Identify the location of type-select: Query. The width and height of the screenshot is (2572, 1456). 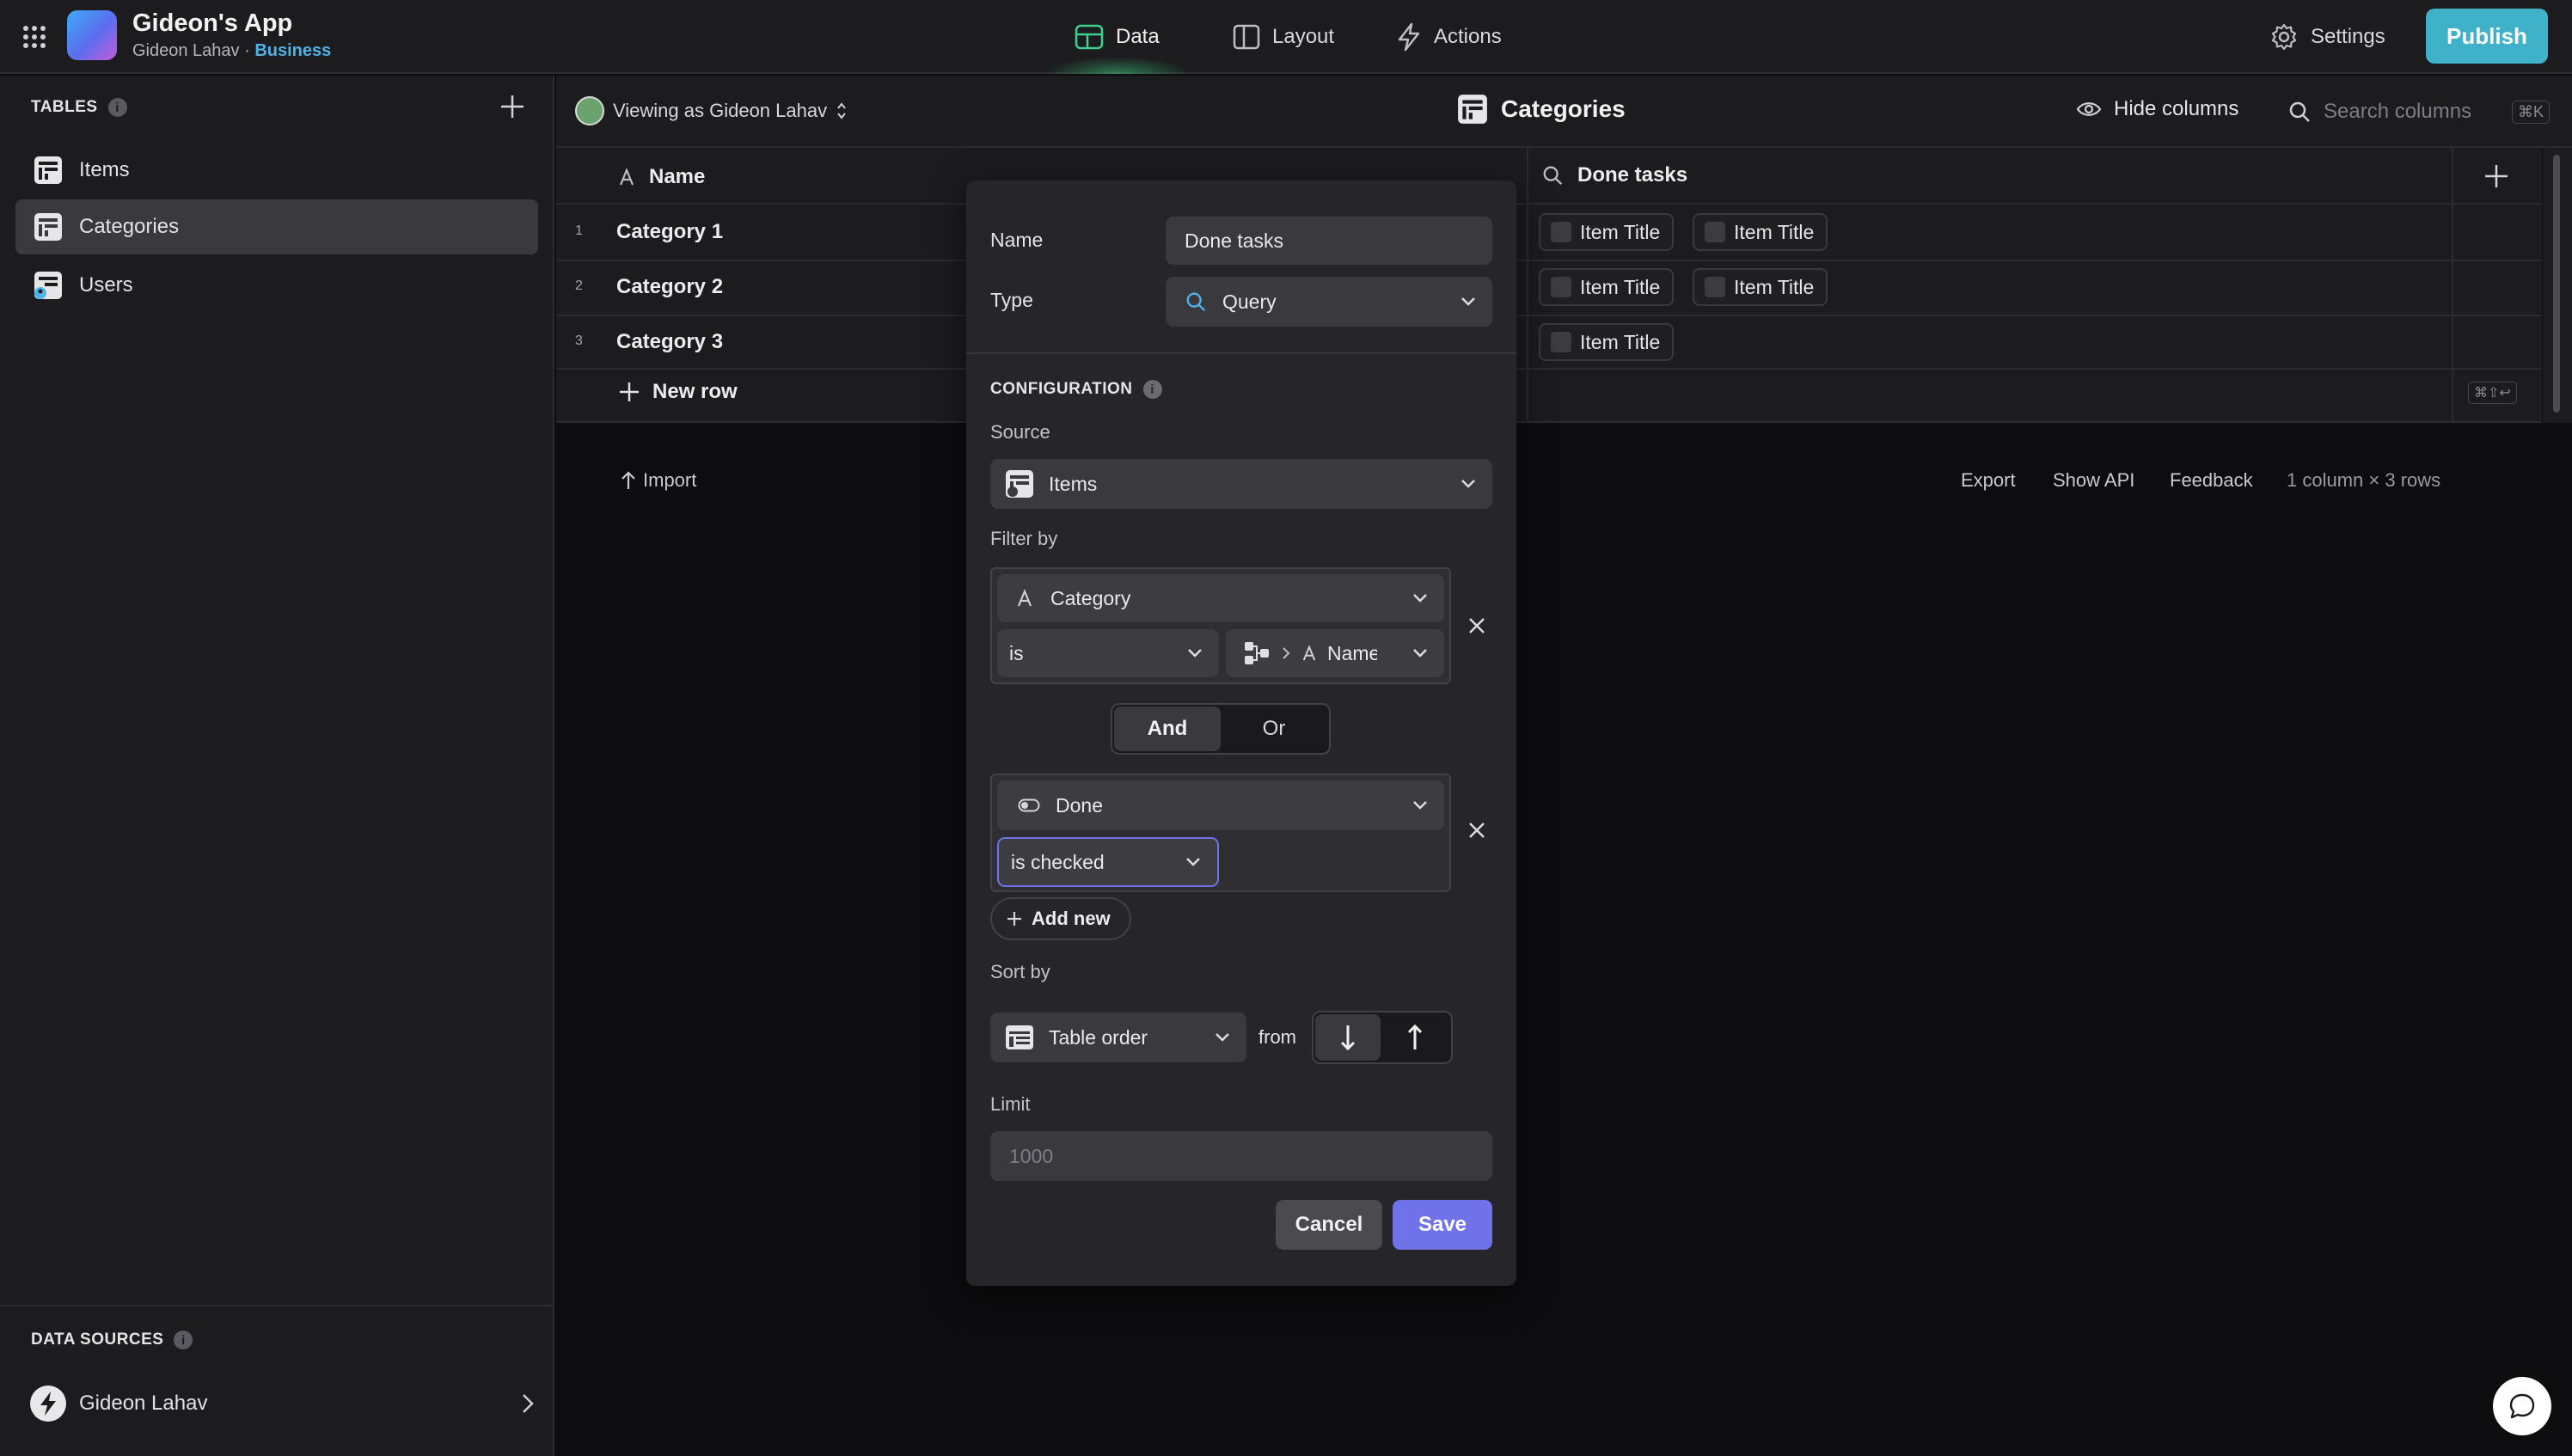
(1329, 302).